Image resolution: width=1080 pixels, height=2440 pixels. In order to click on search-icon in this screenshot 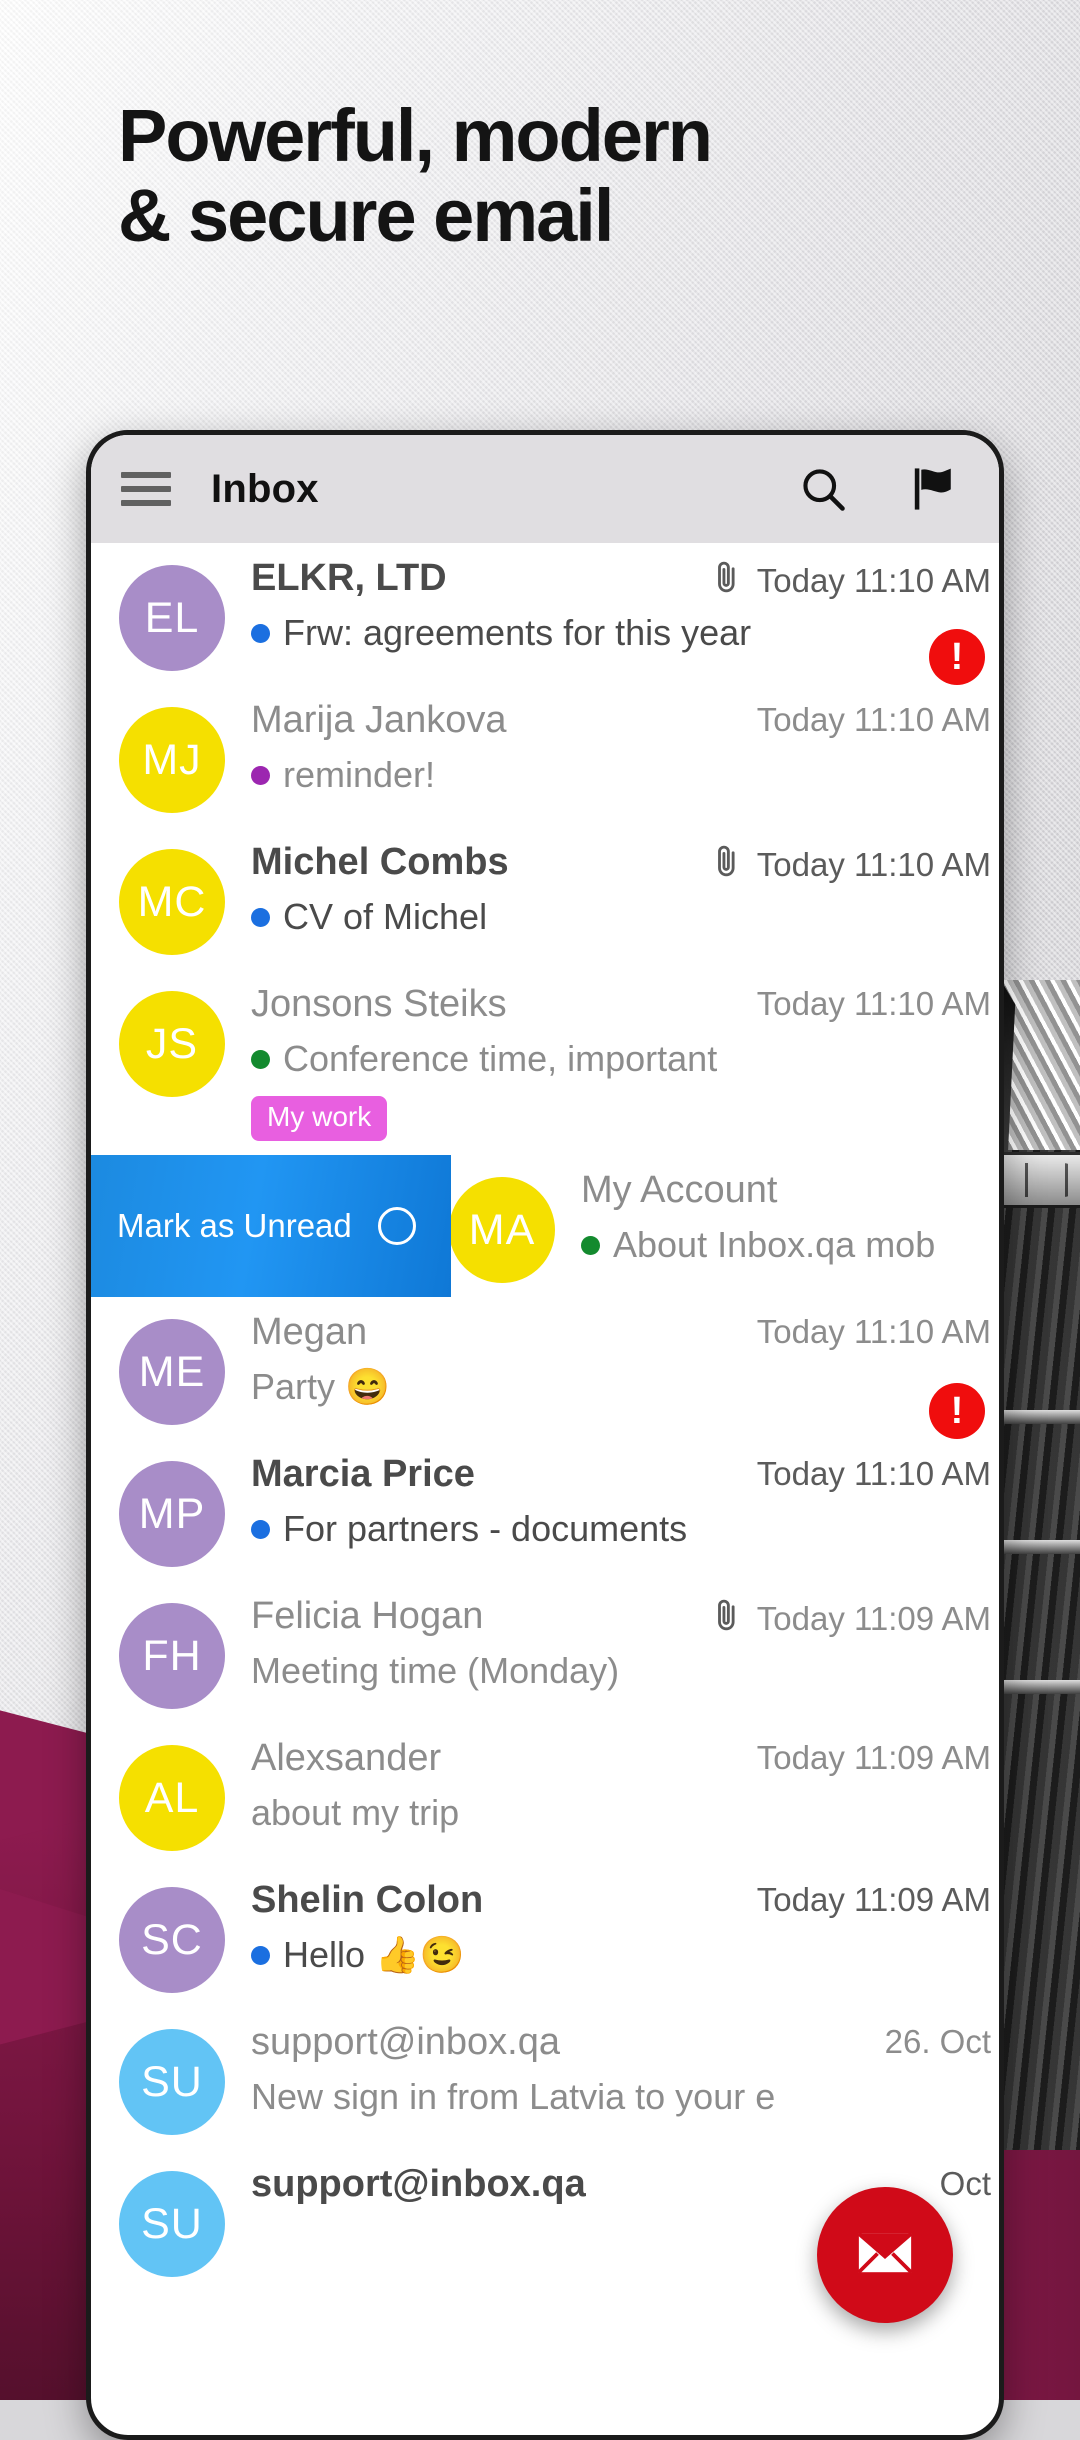, I will do `click(823, 489)`.